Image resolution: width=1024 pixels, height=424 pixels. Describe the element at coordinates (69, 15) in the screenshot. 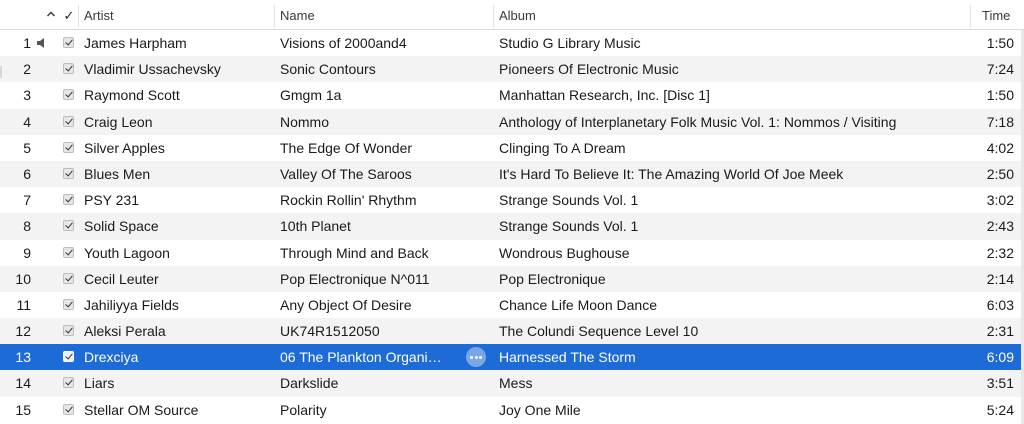

I see `check-column-header: ✓` at that location.